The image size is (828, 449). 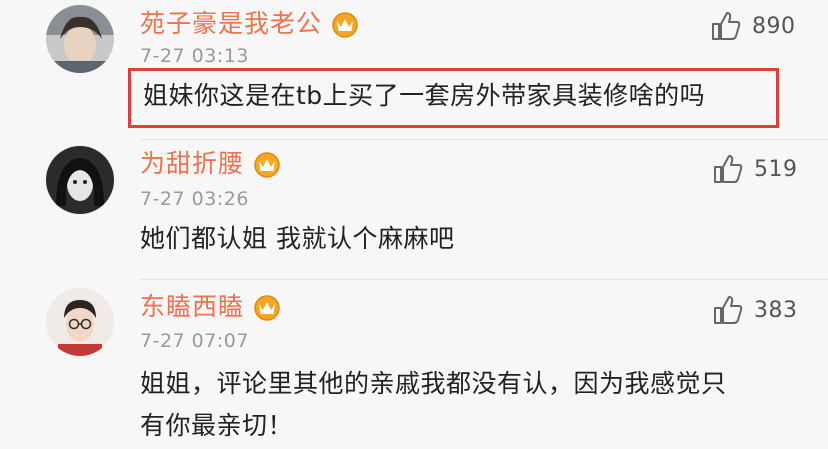 What do you see at coordinates (774, 26) in the screenshot?
I see `like-count: 890` at bounding box center [774, 26].